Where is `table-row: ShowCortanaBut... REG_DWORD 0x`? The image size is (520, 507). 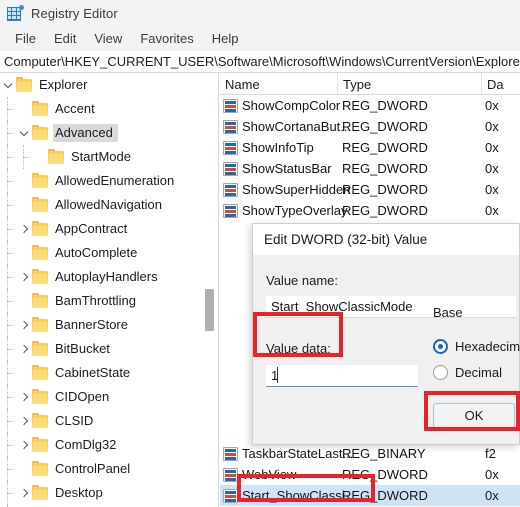 table-row: ShowCortanaBut... REG_DWORD 0x is located at coordinates (370, 126).